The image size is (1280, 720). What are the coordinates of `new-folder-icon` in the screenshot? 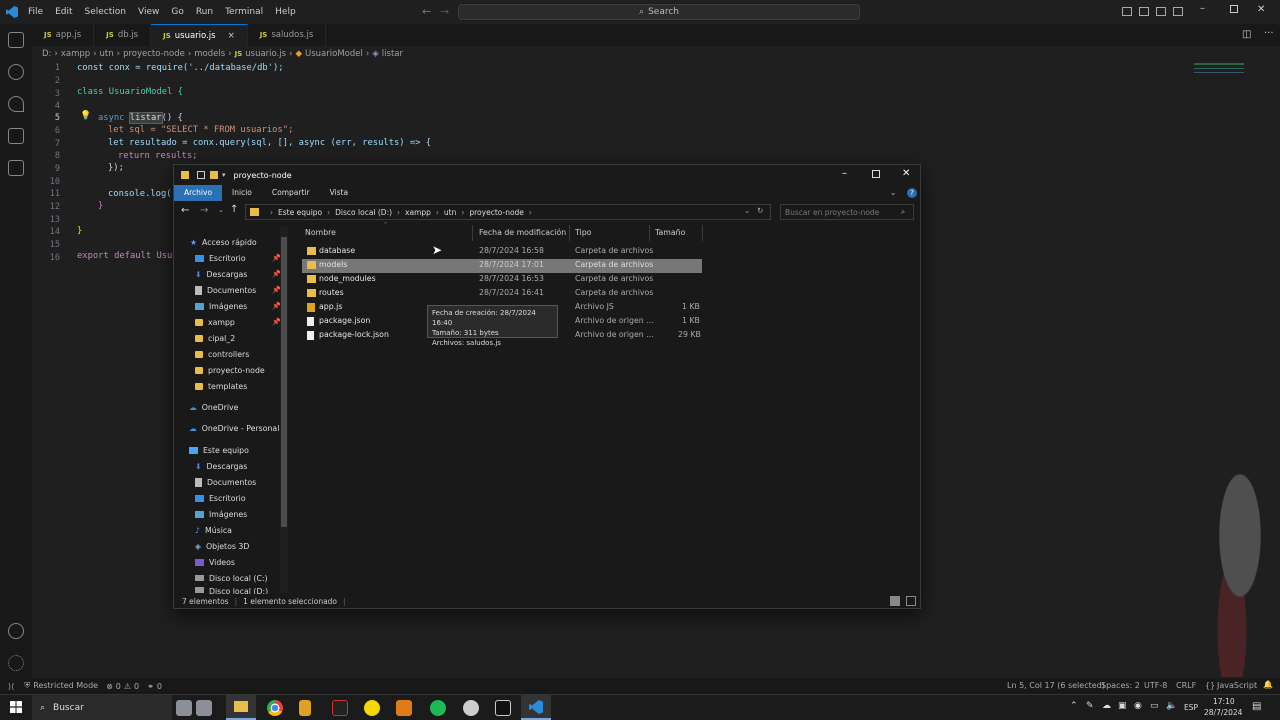 It's located at (214, 175).